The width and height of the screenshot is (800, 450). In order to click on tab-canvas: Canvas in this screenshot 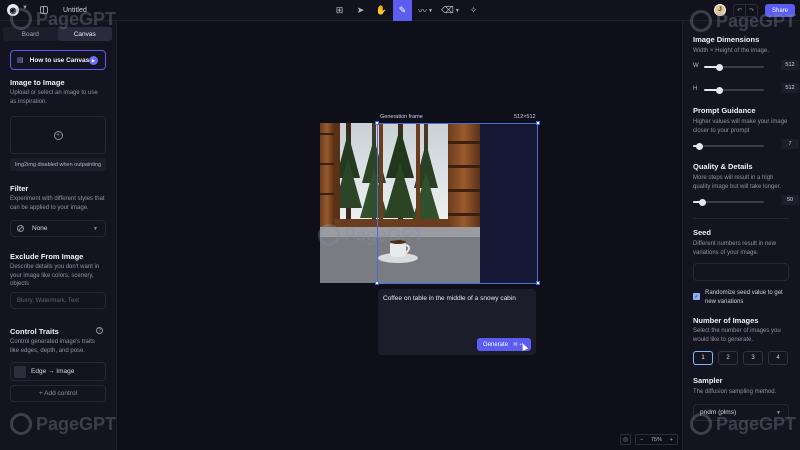, I will do `click(84, 34)`.